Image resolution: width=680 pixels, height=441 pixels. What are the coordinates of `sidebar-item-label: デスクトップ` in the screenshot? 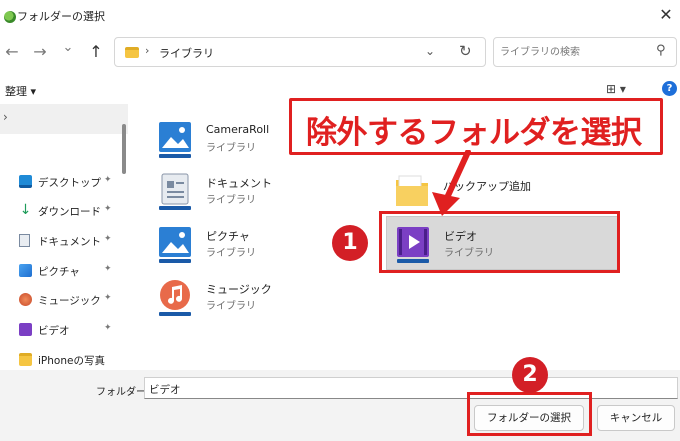 It's located at (69, 183).